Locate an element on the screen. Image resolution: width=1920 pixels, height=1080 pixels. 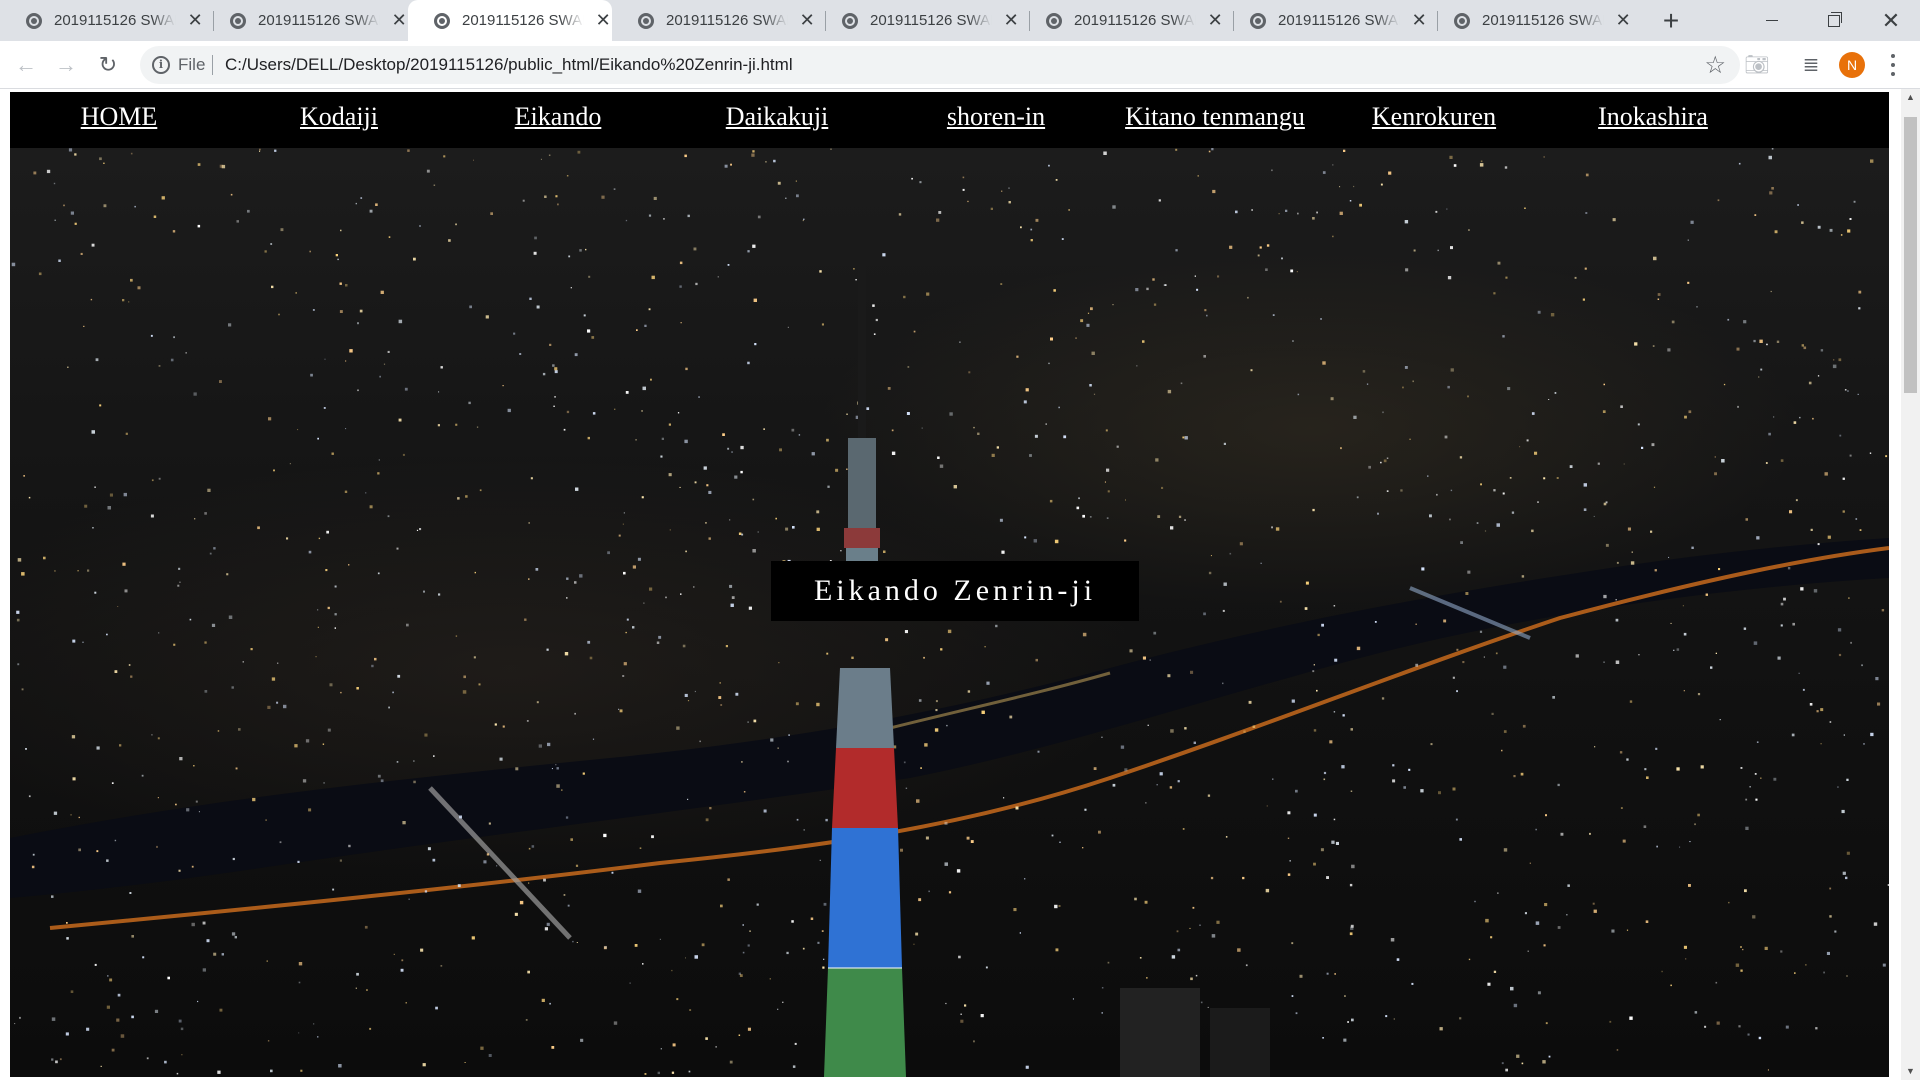
building is located at coordinates (1240, 1042).